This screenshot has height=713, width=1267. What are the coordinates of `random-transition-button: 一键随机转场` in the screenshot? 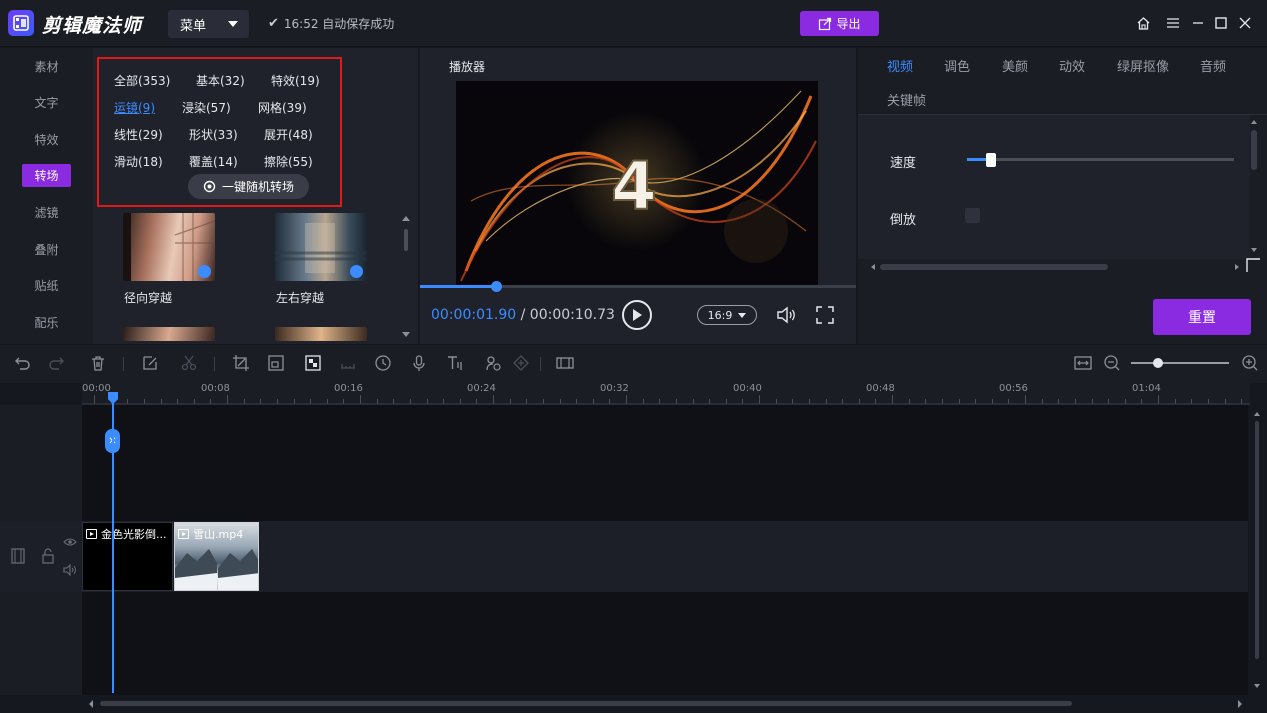 It's located at (248, 186).